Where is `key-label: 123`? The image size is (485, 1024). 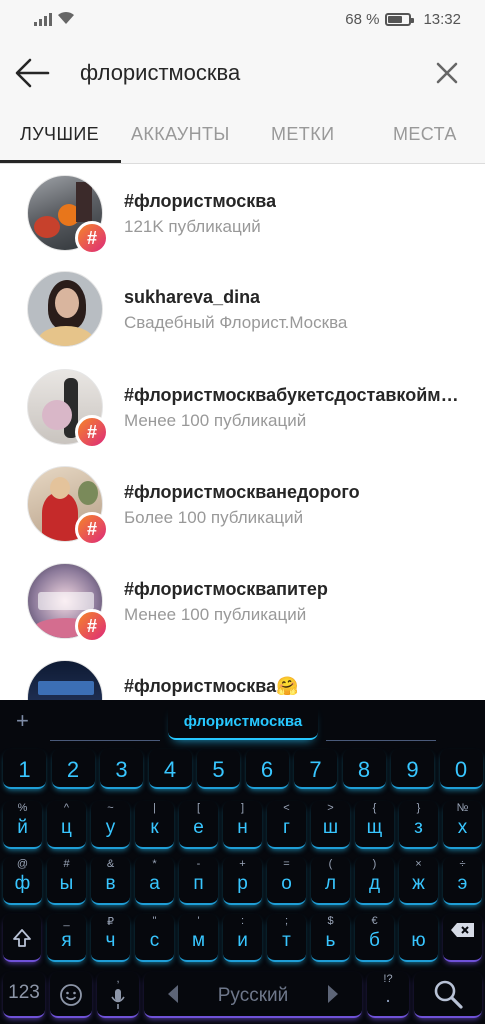
key-label: 123 is located at coordinates (24, 992).